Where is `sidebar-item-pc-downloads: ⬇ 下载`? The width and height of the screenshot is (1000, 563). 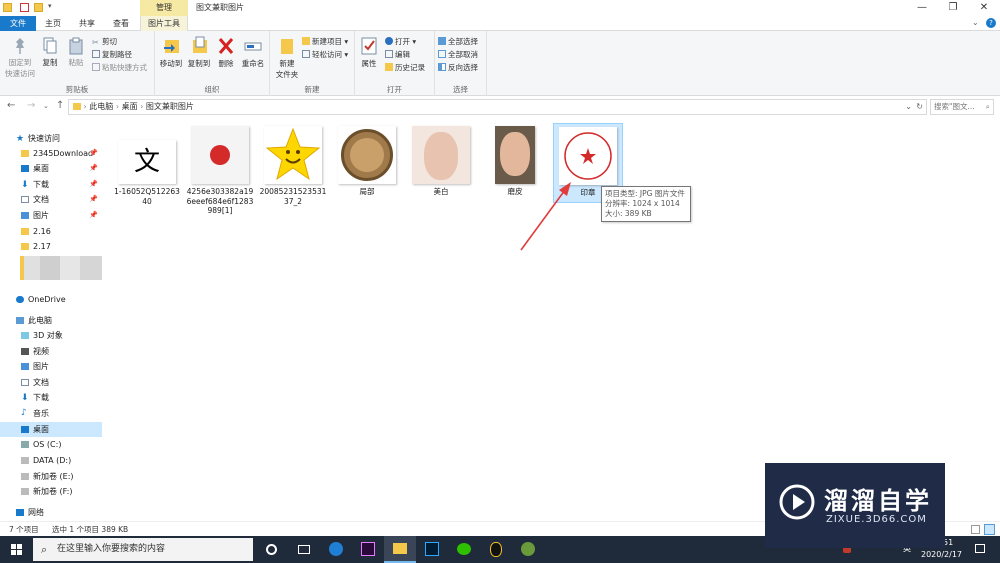 sidebar-item-pc-downloads: ⬇ 下载 is located at coordinates (51, 397).